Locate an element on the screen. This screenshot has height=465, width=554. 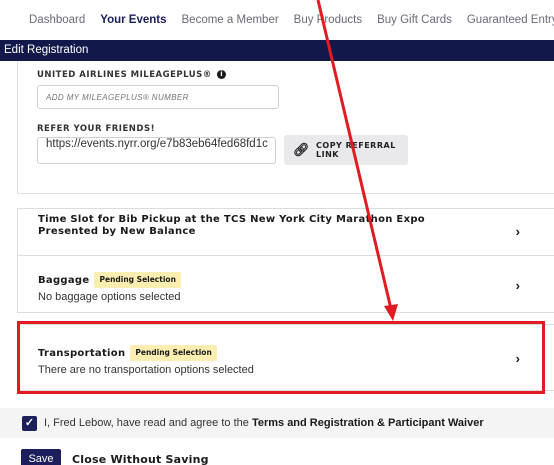
arrow-head is located at coordinates (391, 312).